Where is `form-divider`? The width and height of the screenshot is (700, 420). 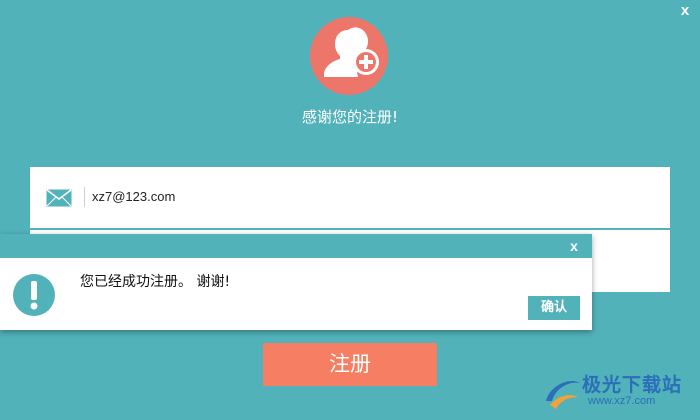 form-divider is located at coordinates (350, 229).